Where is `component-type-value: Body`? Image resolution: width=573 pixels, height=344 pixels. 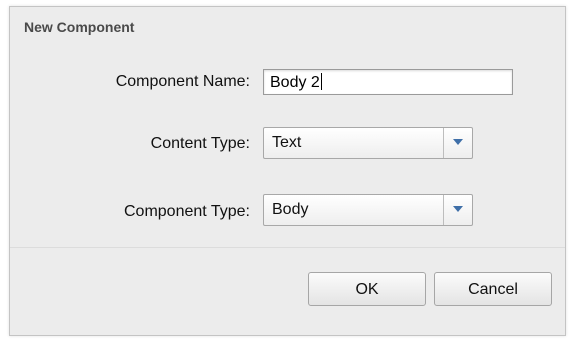
component-type-value: Body is located at coordinates (290, 209).